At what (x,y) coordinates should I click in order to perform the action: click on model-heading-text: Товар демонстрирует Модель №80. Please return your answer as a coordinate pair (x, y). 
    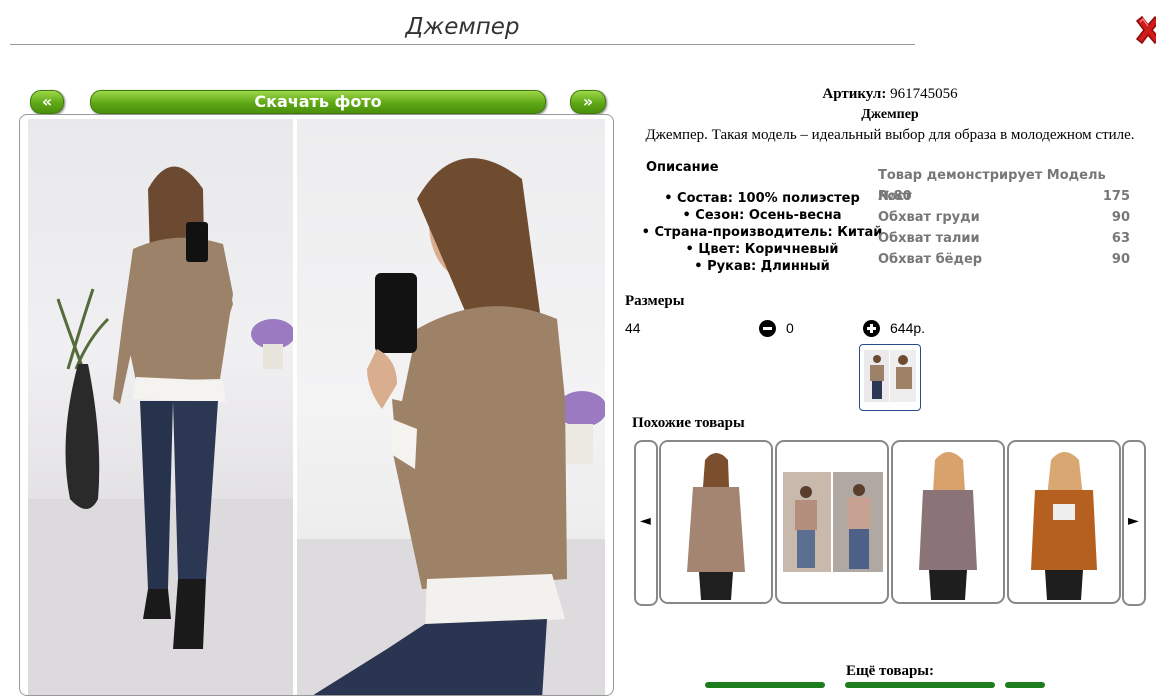
    Looking at the image, I should click on (992, 186).